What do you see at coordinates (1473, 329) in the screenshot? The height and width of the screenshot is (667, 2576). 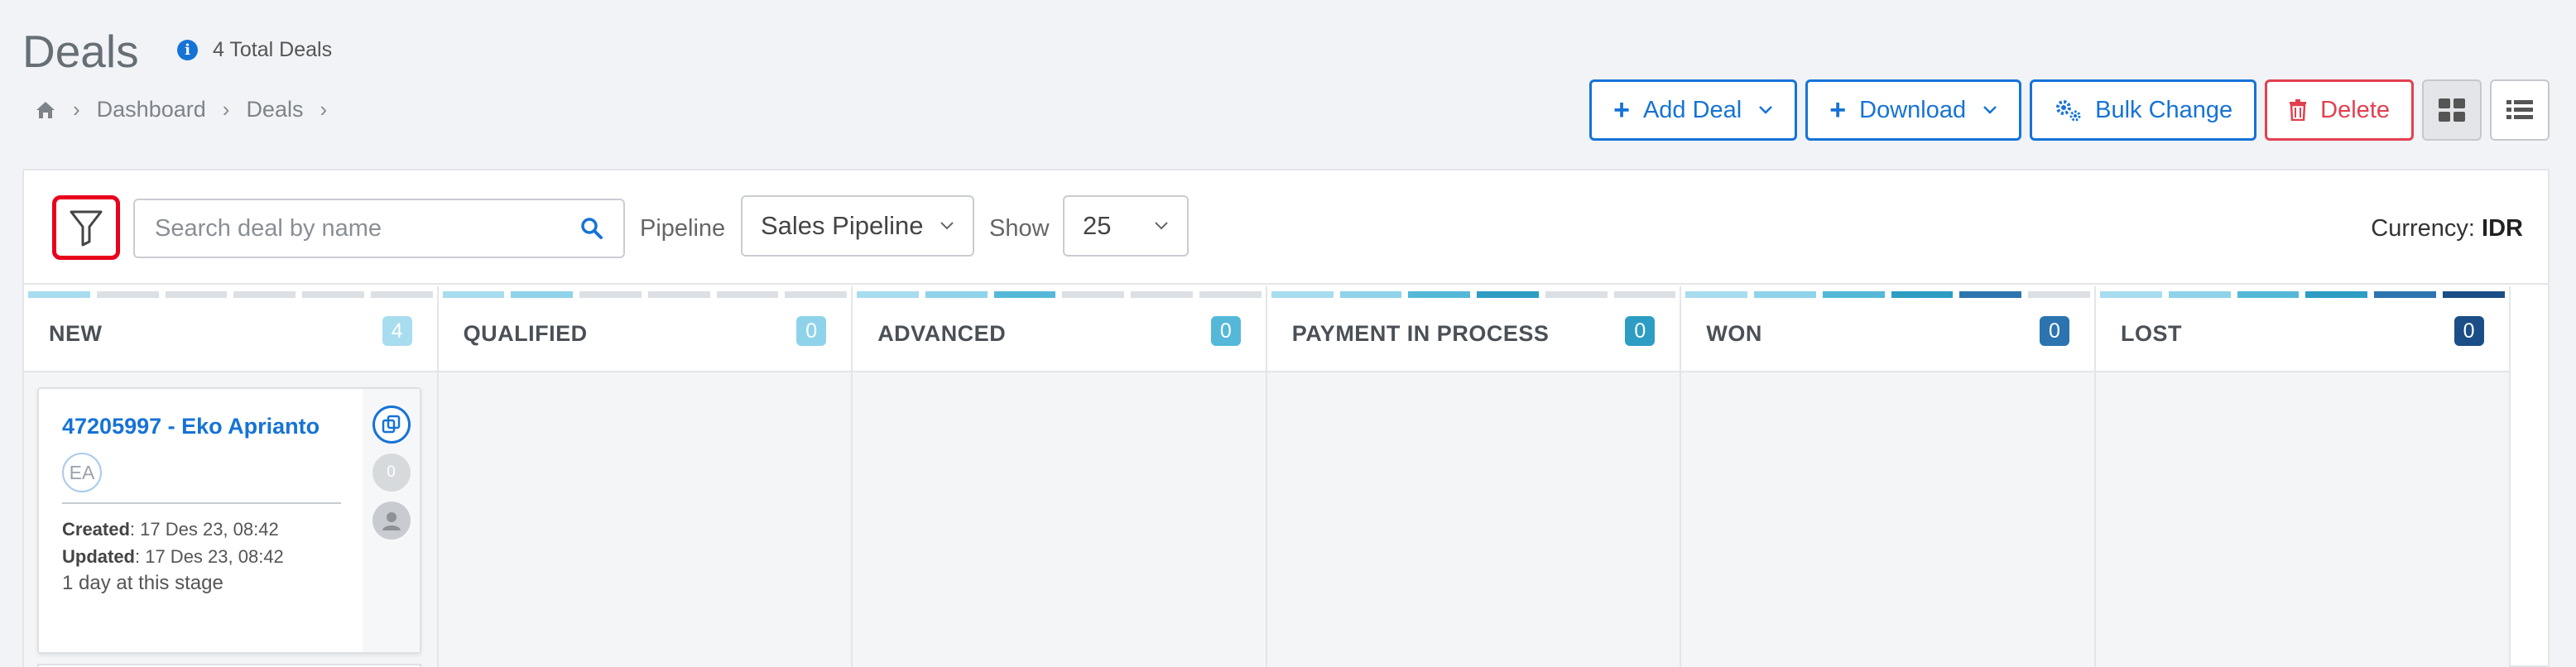 I see `stage-header: PAYMENT IN PROCESS 0` at bounding box center [1473, 329].